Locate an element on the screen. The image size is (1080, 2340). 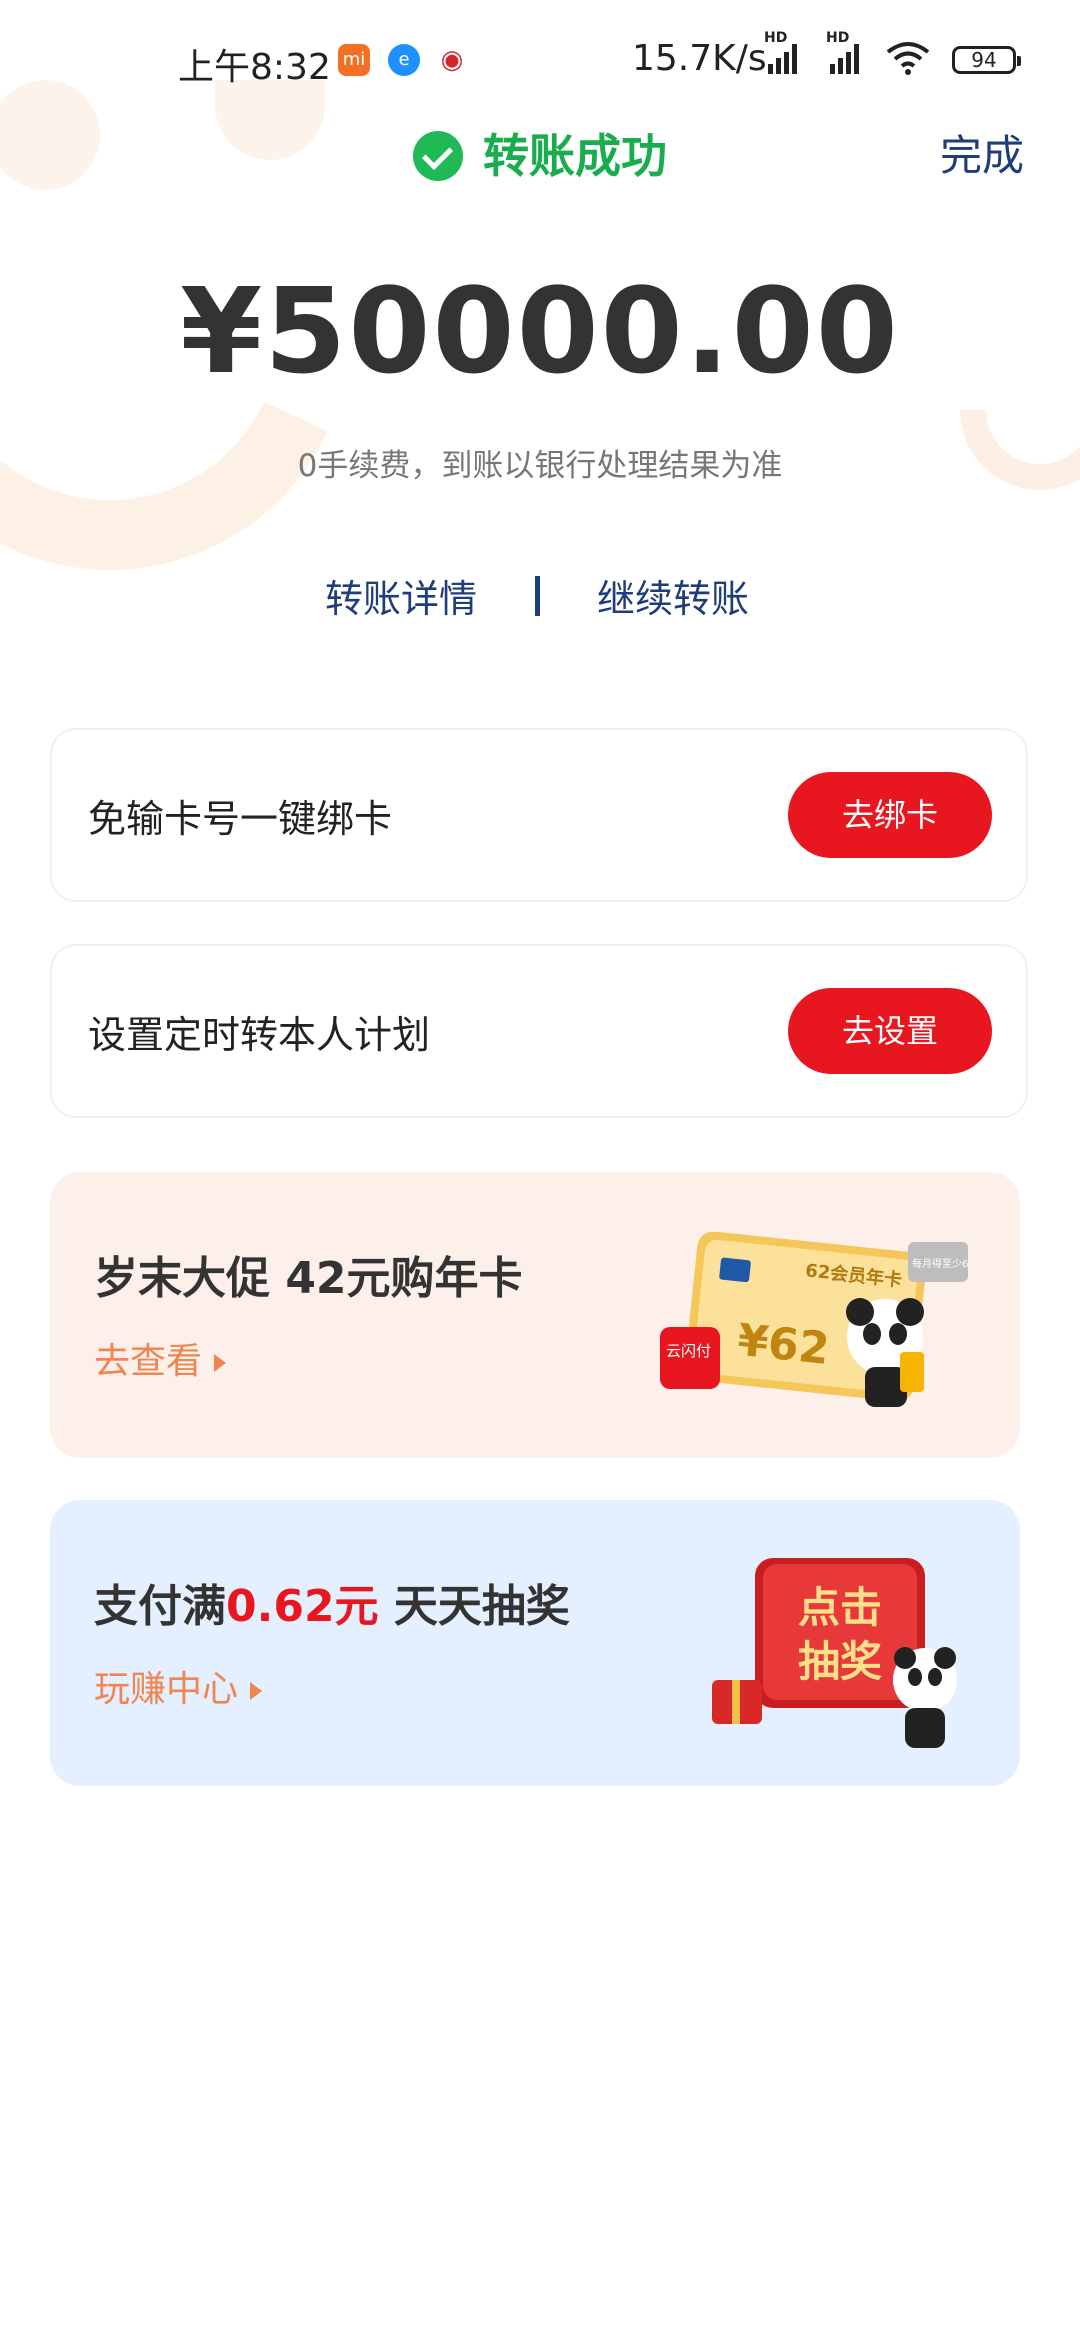
promo-title-suffix: 天天抽奖 is located at coordinates (474, 1606).